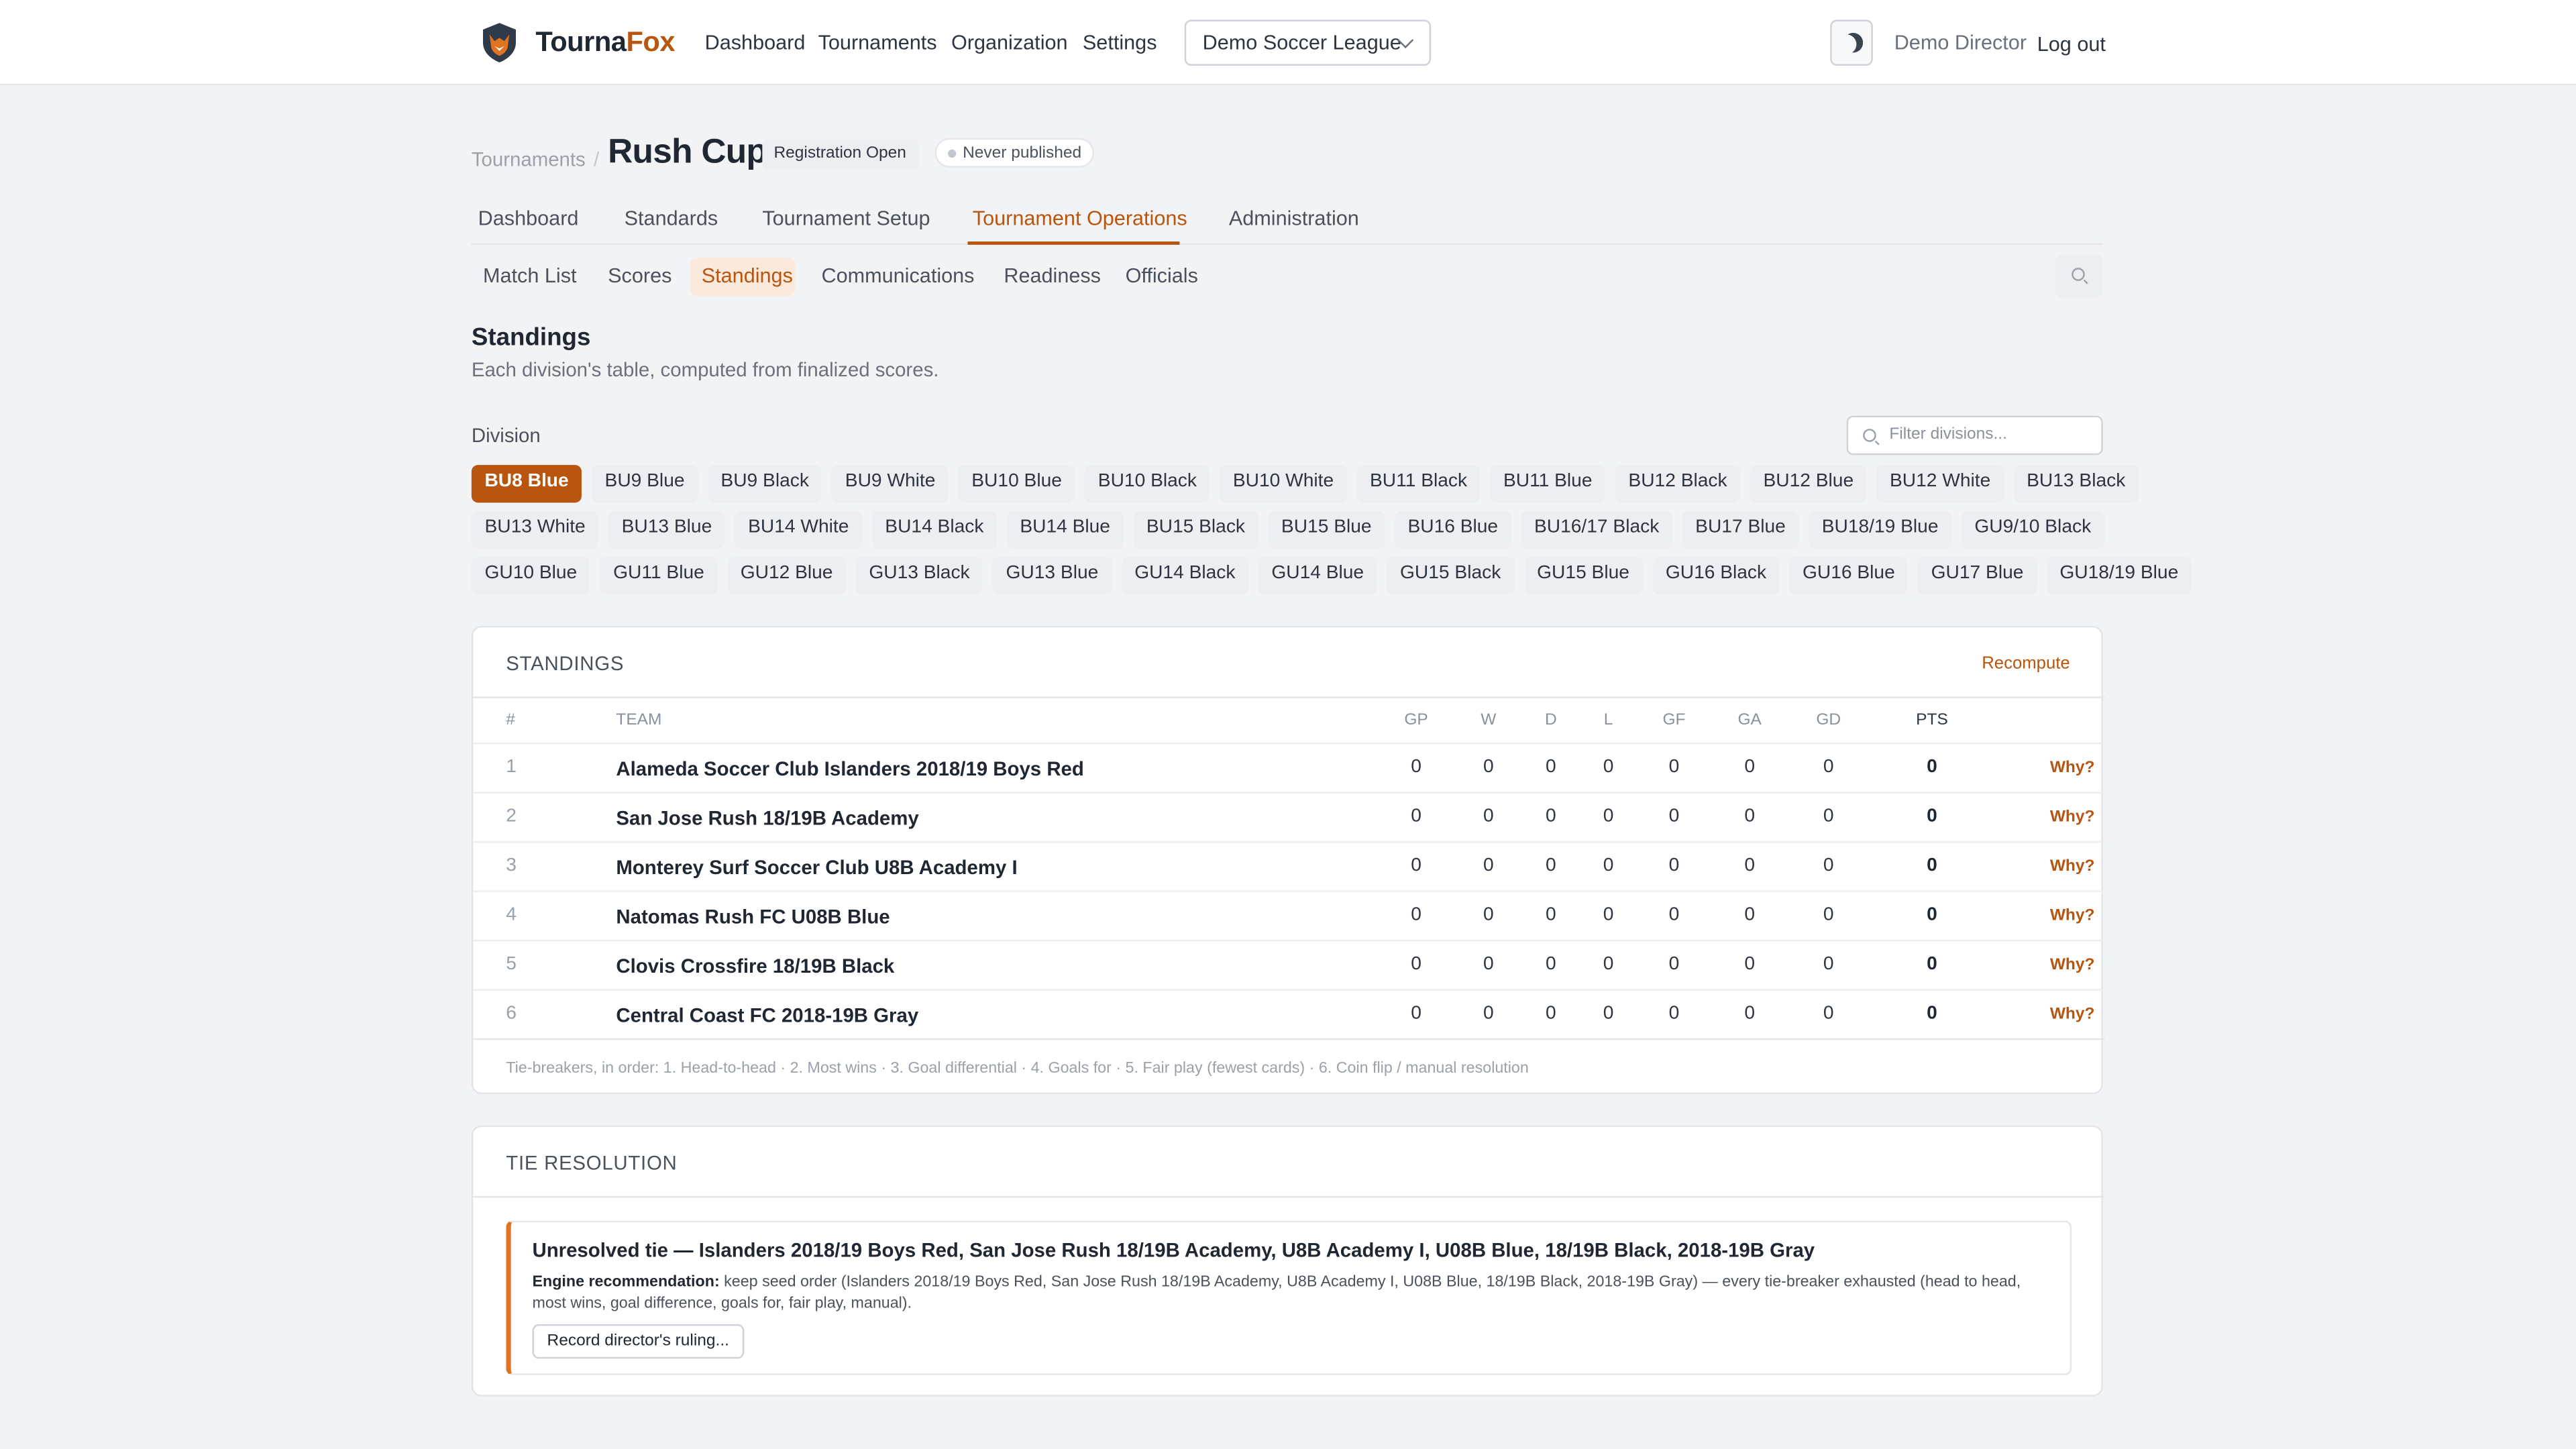 Image resolution: width=2576 pixels, height=1449 pixels. Describe the element at coordinates (919, 576) in the screenshot. I see `division-chip: GU13 Black` at that location.